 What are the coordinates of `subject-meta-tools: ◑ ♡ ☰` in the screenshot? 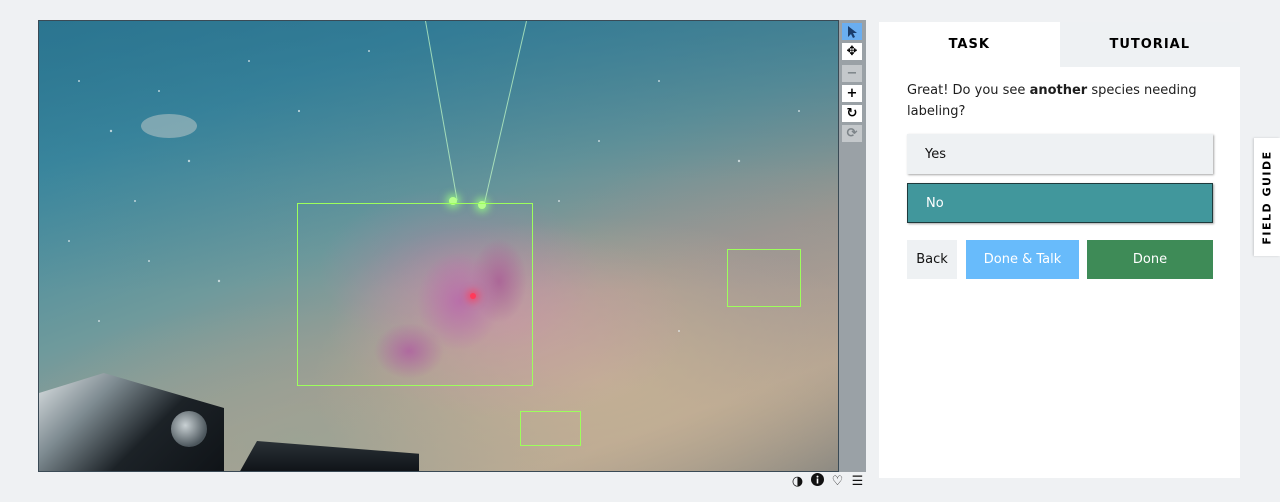 It's located at (827, 482).